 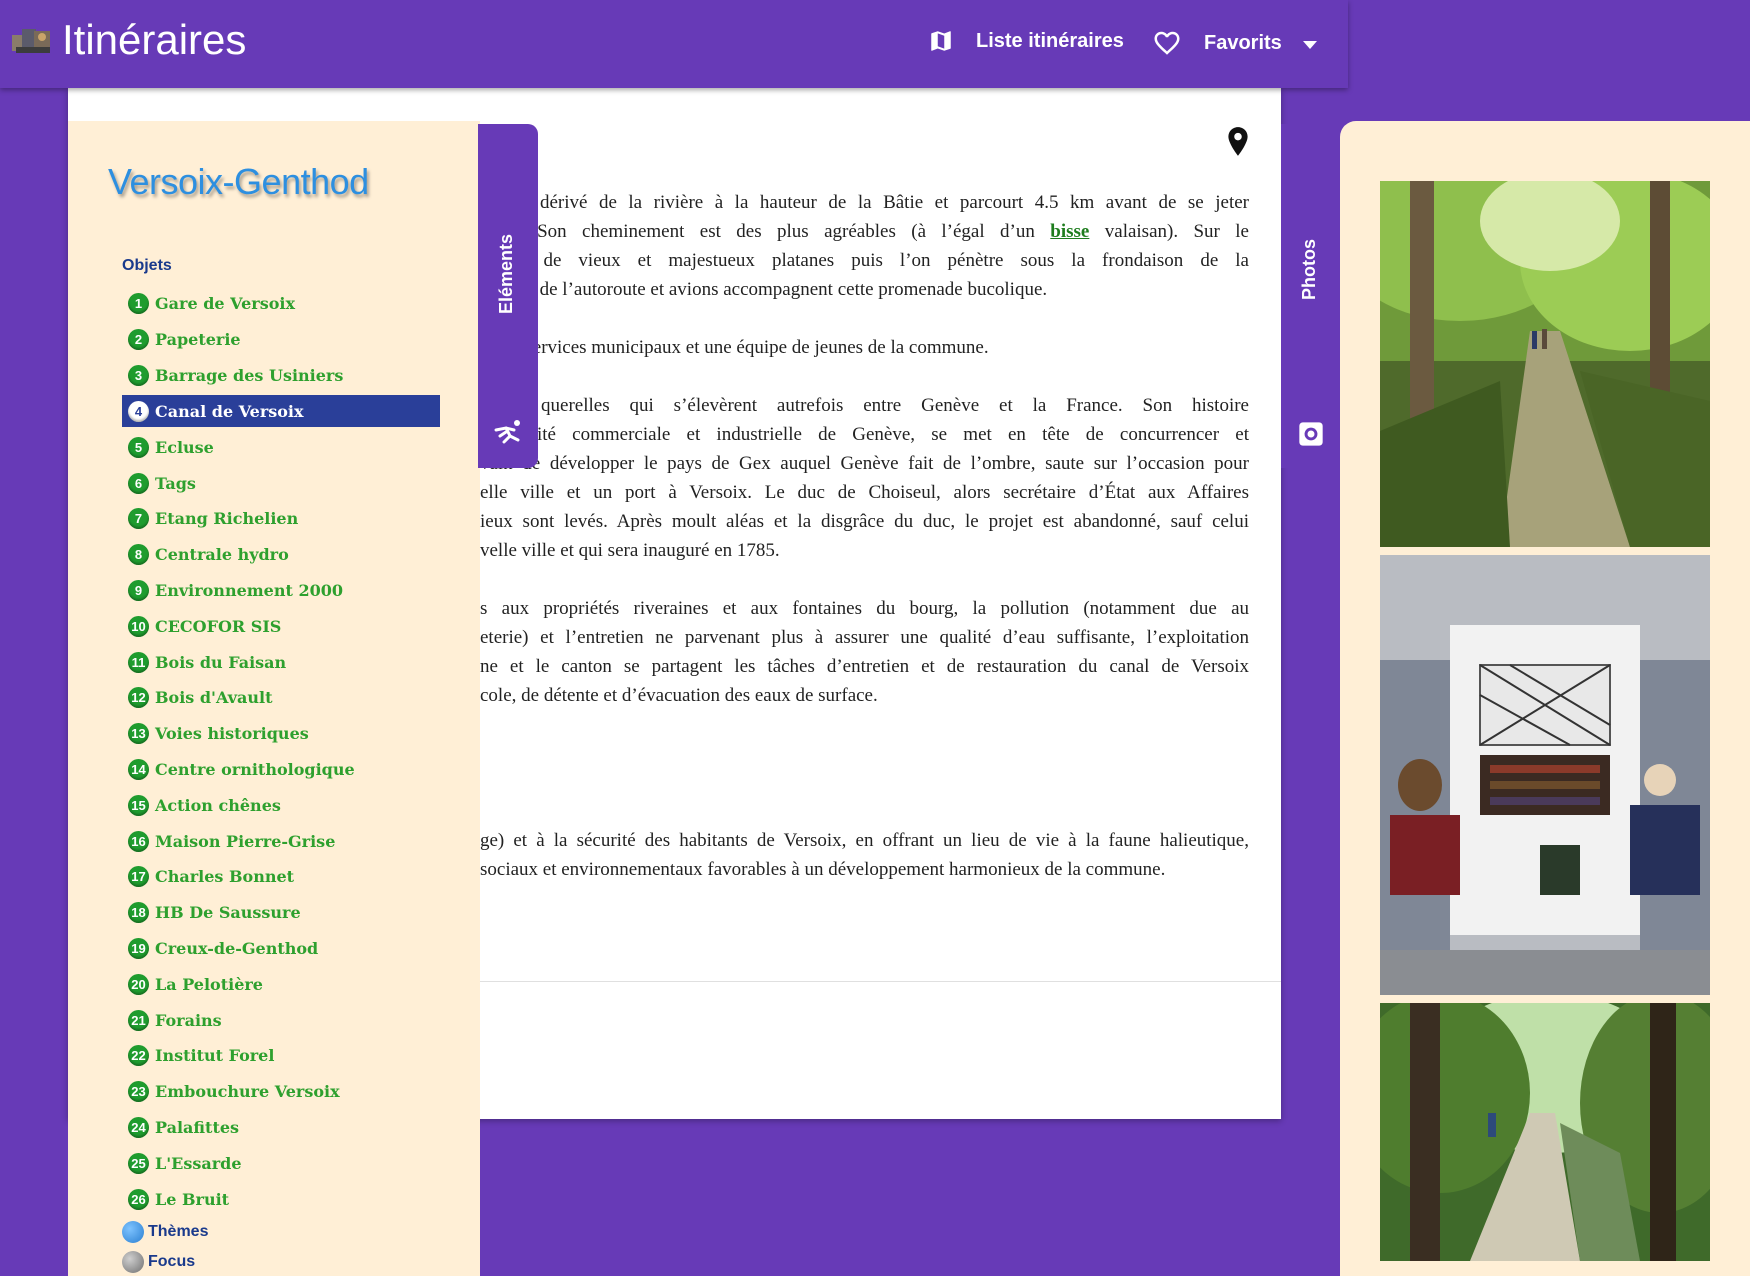 I want to click on tab-elements-label: Eléments, so click(x=506, y=273).